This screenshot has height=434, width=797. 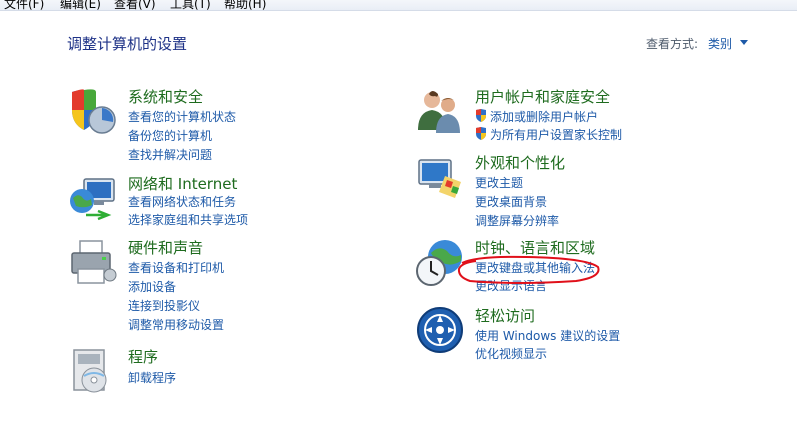 I want to click on chevron-down-icon, so click(x=744, y=42).